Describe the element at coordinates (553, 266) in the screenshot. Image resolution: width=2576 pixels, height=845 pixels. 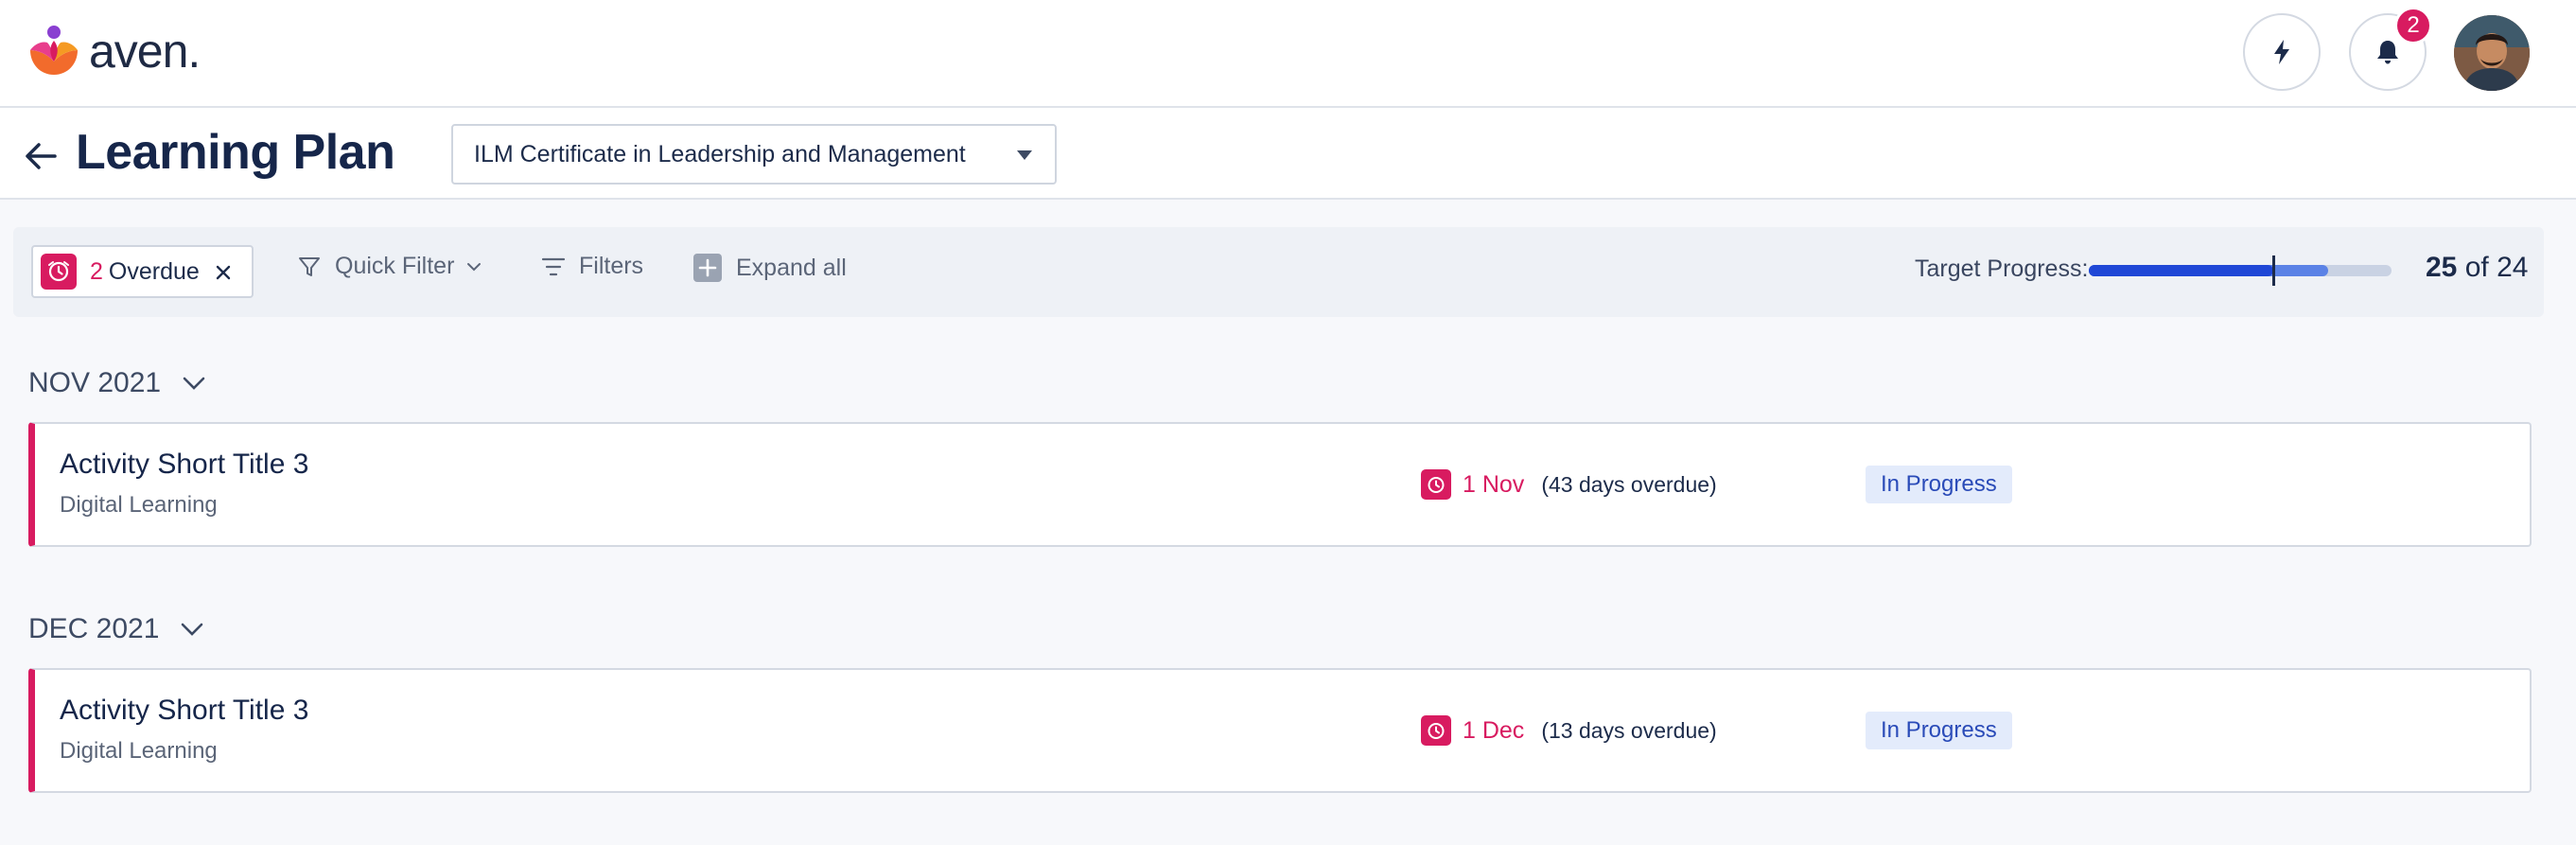
I see `filter-lines-icon` at that location.